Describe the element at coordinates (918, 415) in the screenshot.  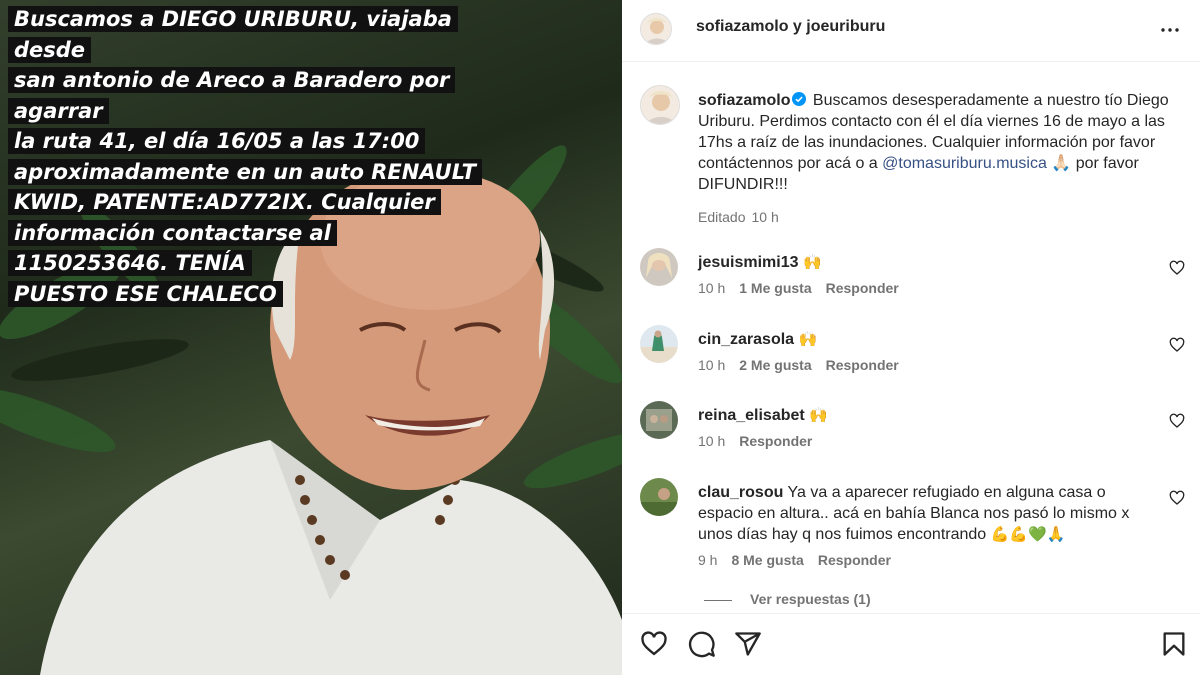
I see `comment-text: reina_elisabet 🙌` at that location.